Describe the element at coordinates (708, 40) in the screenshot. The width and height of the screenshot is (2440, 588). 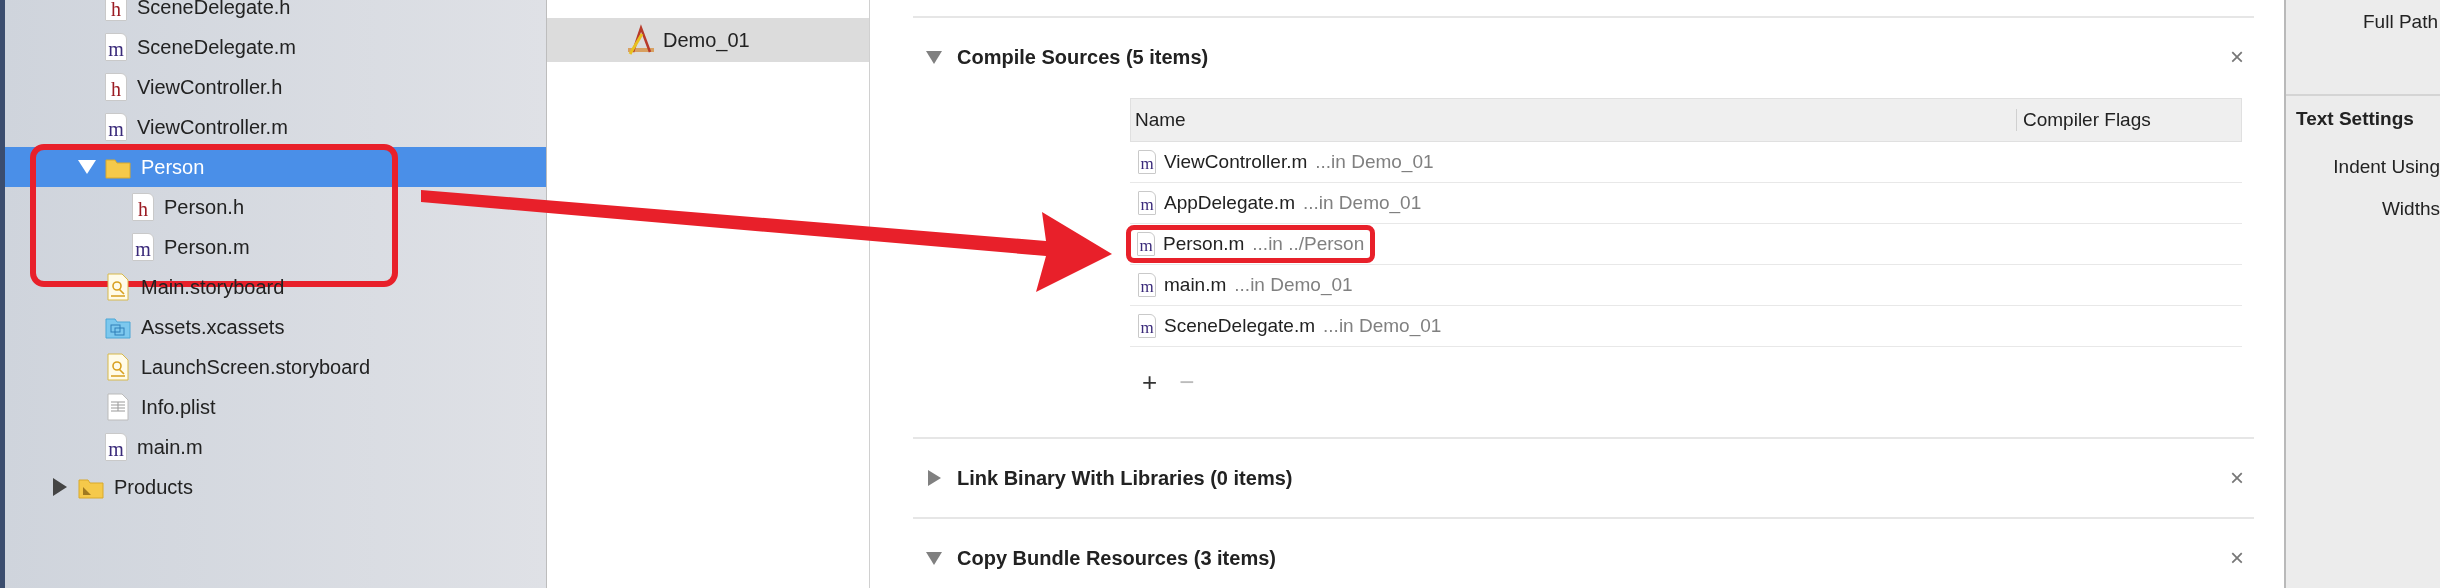
I see `target-row: Demo_01` at that location.